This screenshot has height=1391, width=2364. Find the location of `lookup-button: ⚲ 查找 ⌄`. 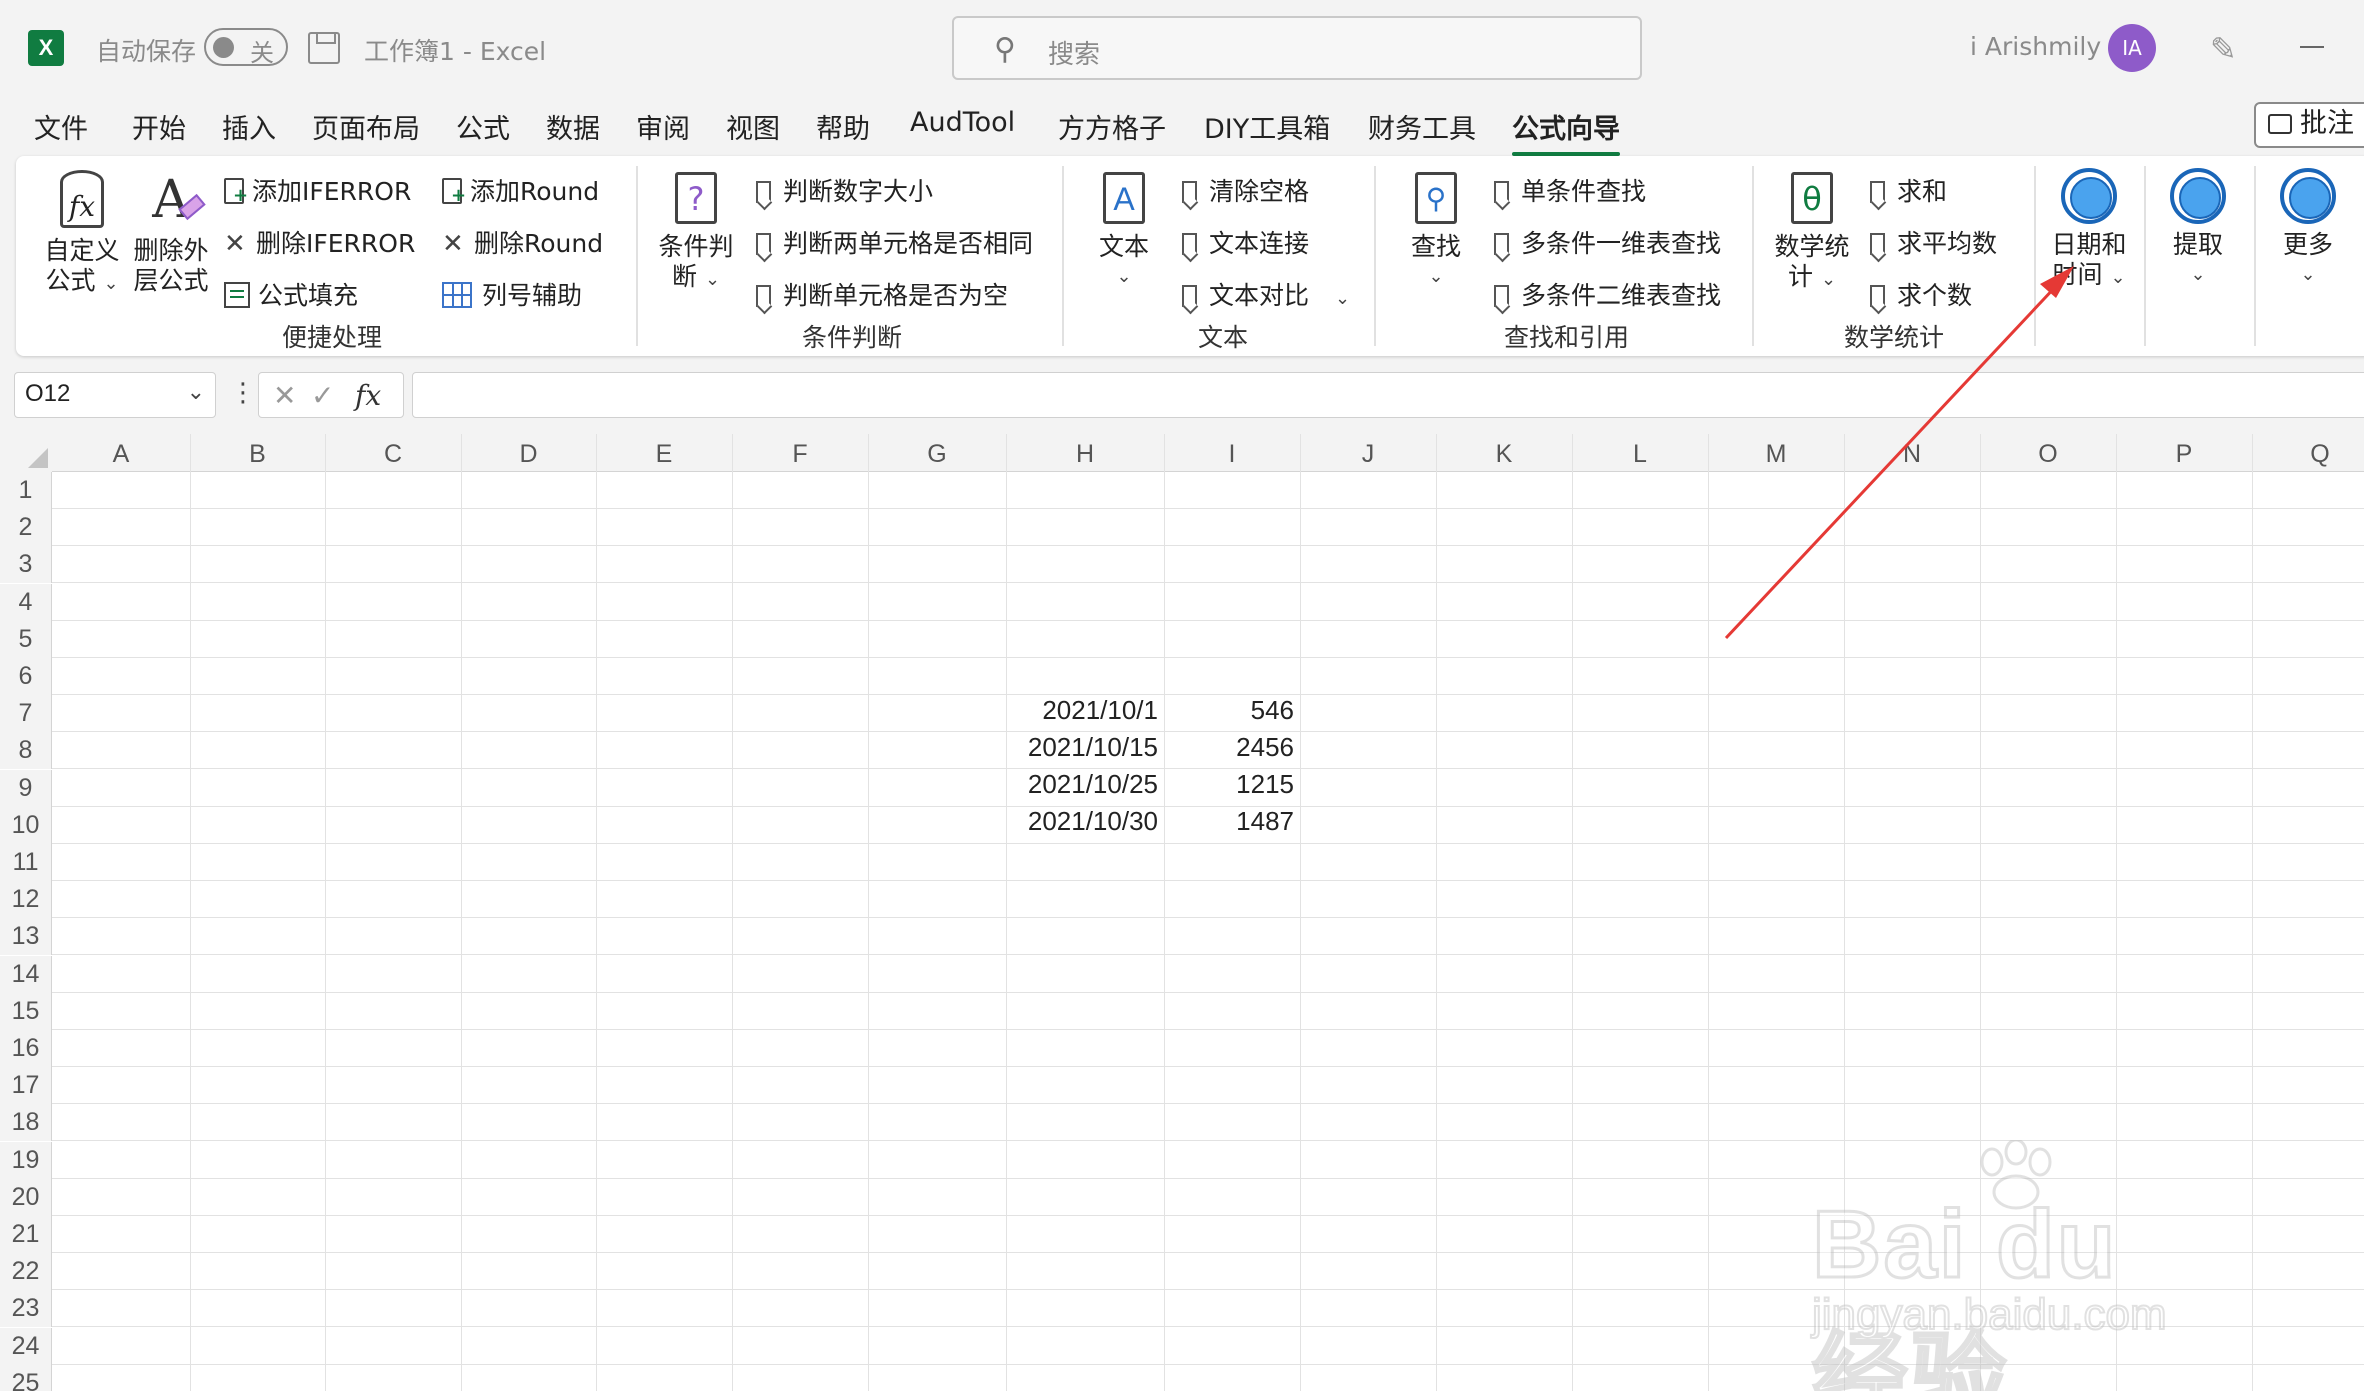

lookup-button: ⚲ 查找 ⌄ is located at coordinates (1436, 232).